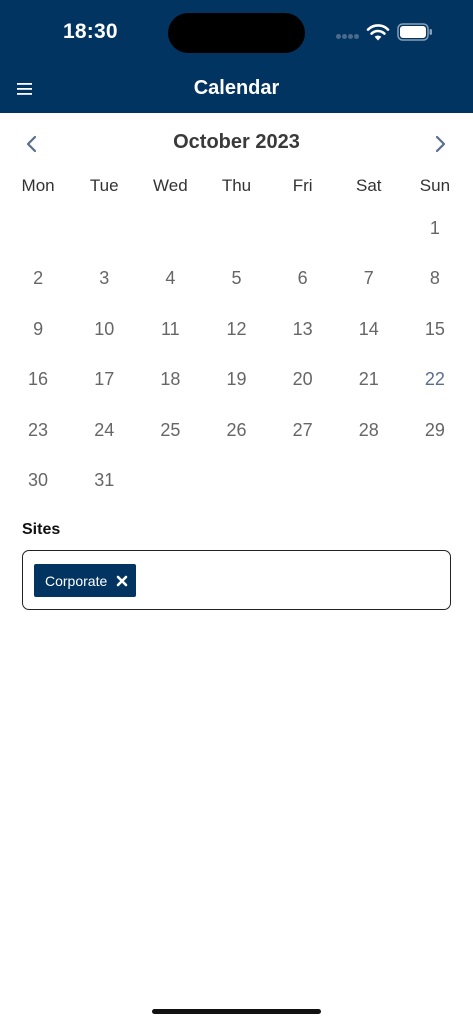  What do you see at coordinates (170, 279) in the screenshot?
I see `calendar-day: 4` at bounding box center [170, 279].